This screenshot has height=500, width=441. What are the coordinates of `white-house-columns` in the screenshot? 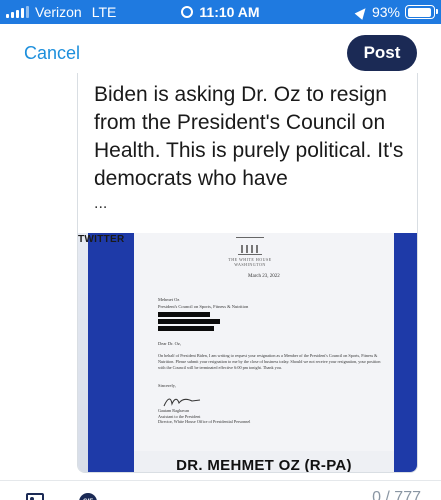 It's located at (250, 247).